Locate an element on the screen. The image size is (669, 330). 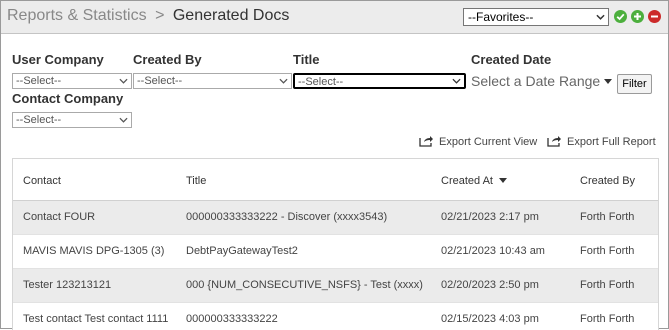
filter-button: Filter is located at coordinates (634, 84).